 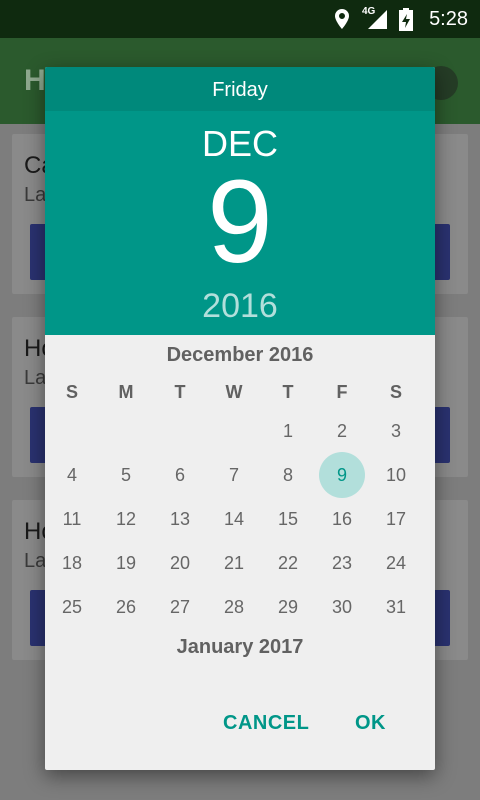 What do you see at coordinates (396, 563) in the screenshot?
I see `calendar-day: 24` at bounding box center [396, 563].